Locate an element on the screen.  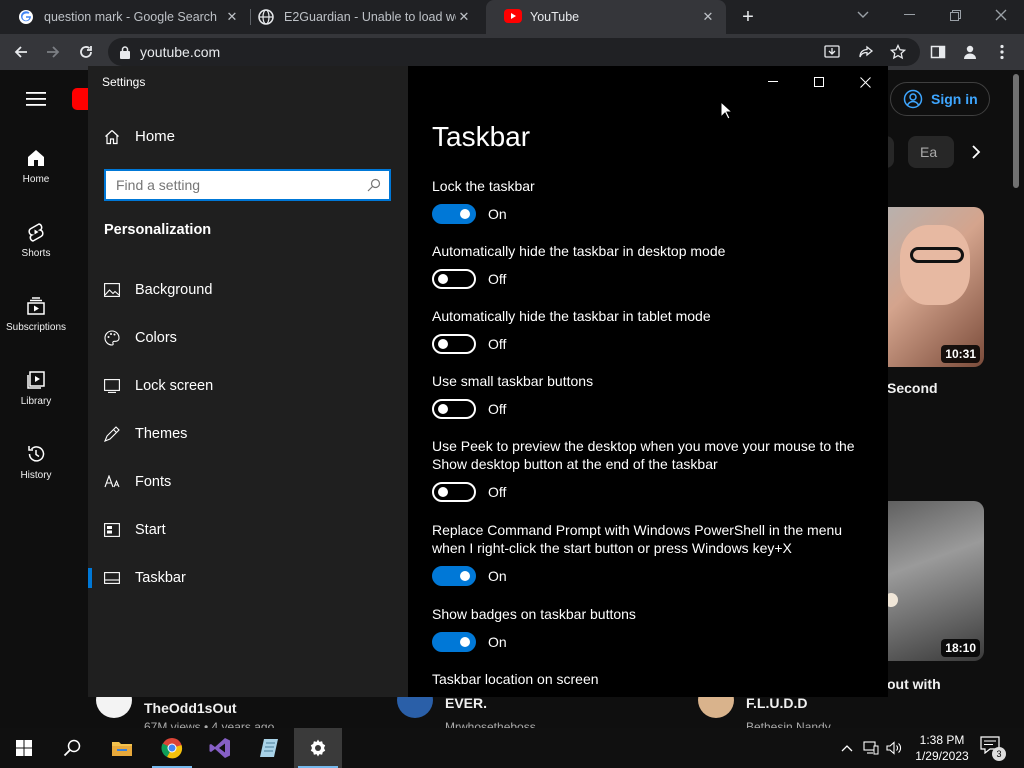
video-title: F.L.U.D.D is located at coordinates (776, 703).